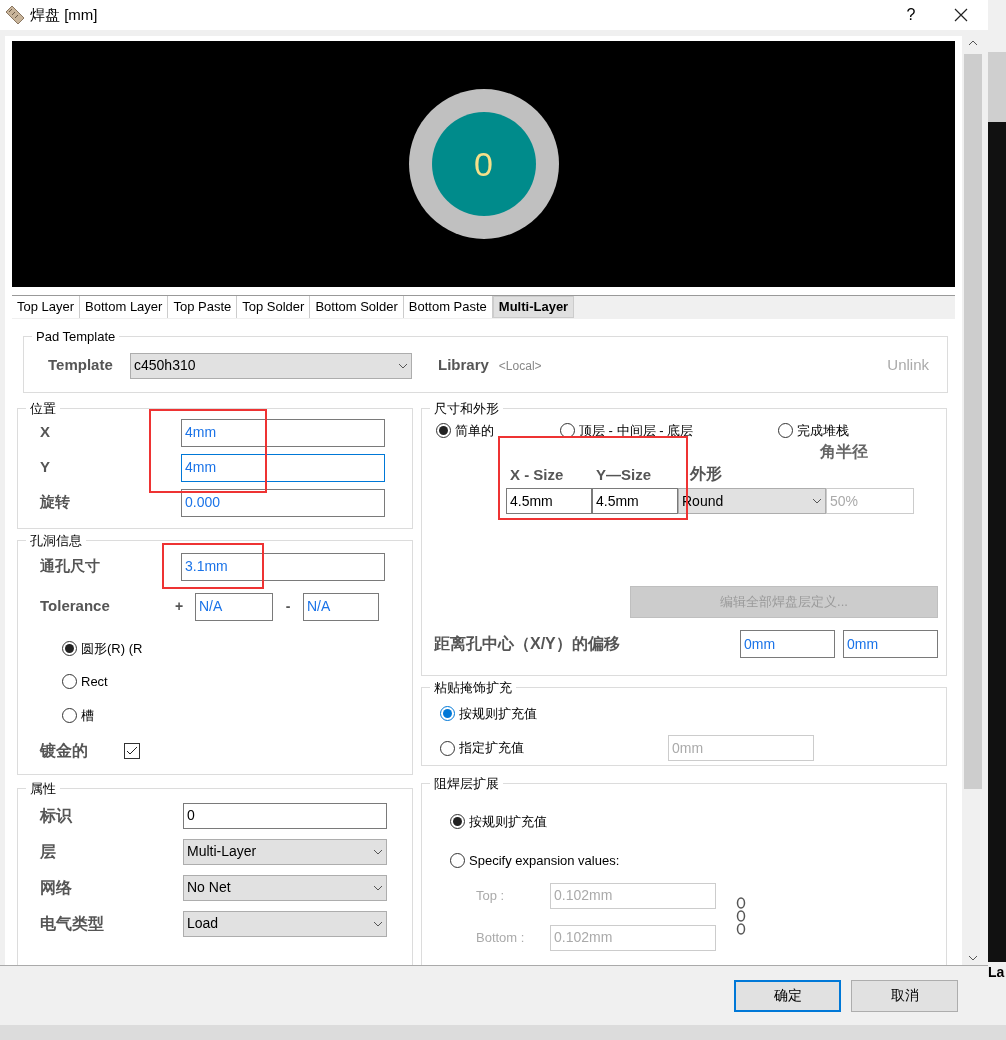  I want to click on group-title: 阻焊层扩展, so click(466, 784).